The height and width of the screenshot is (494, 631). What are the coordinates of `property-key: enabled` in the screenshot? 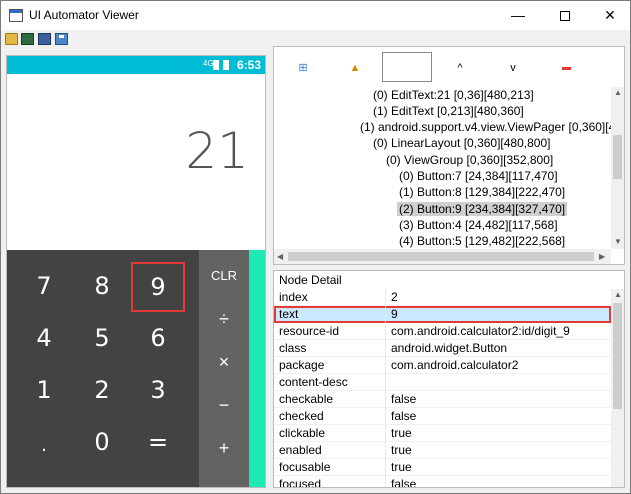 It's located at (300, 450).